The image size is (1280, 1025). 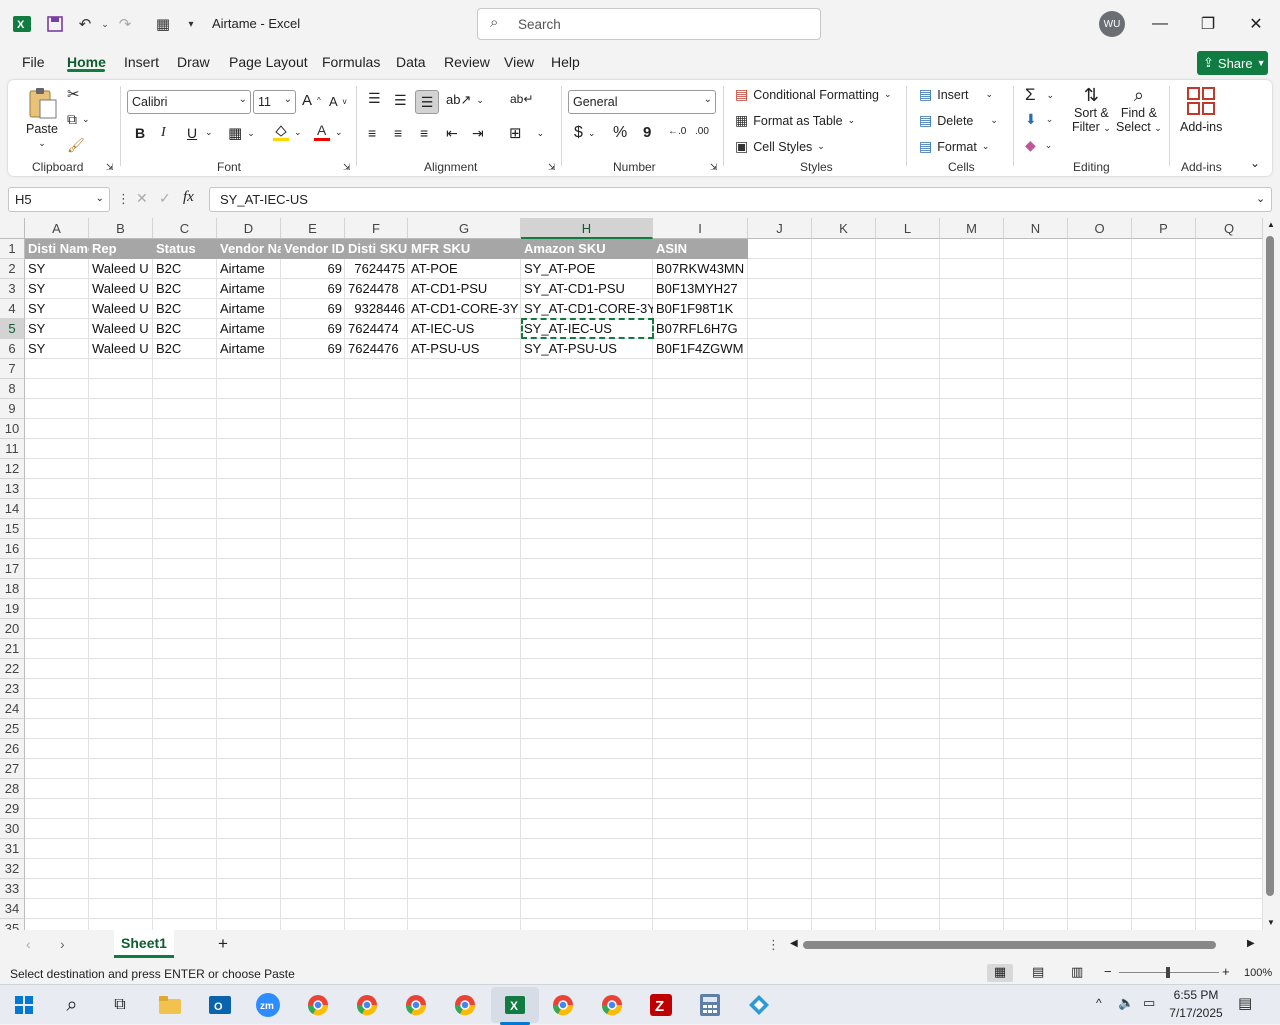 I want to click on table-cell: AT-IEC-US, so click(x=464, y=329).